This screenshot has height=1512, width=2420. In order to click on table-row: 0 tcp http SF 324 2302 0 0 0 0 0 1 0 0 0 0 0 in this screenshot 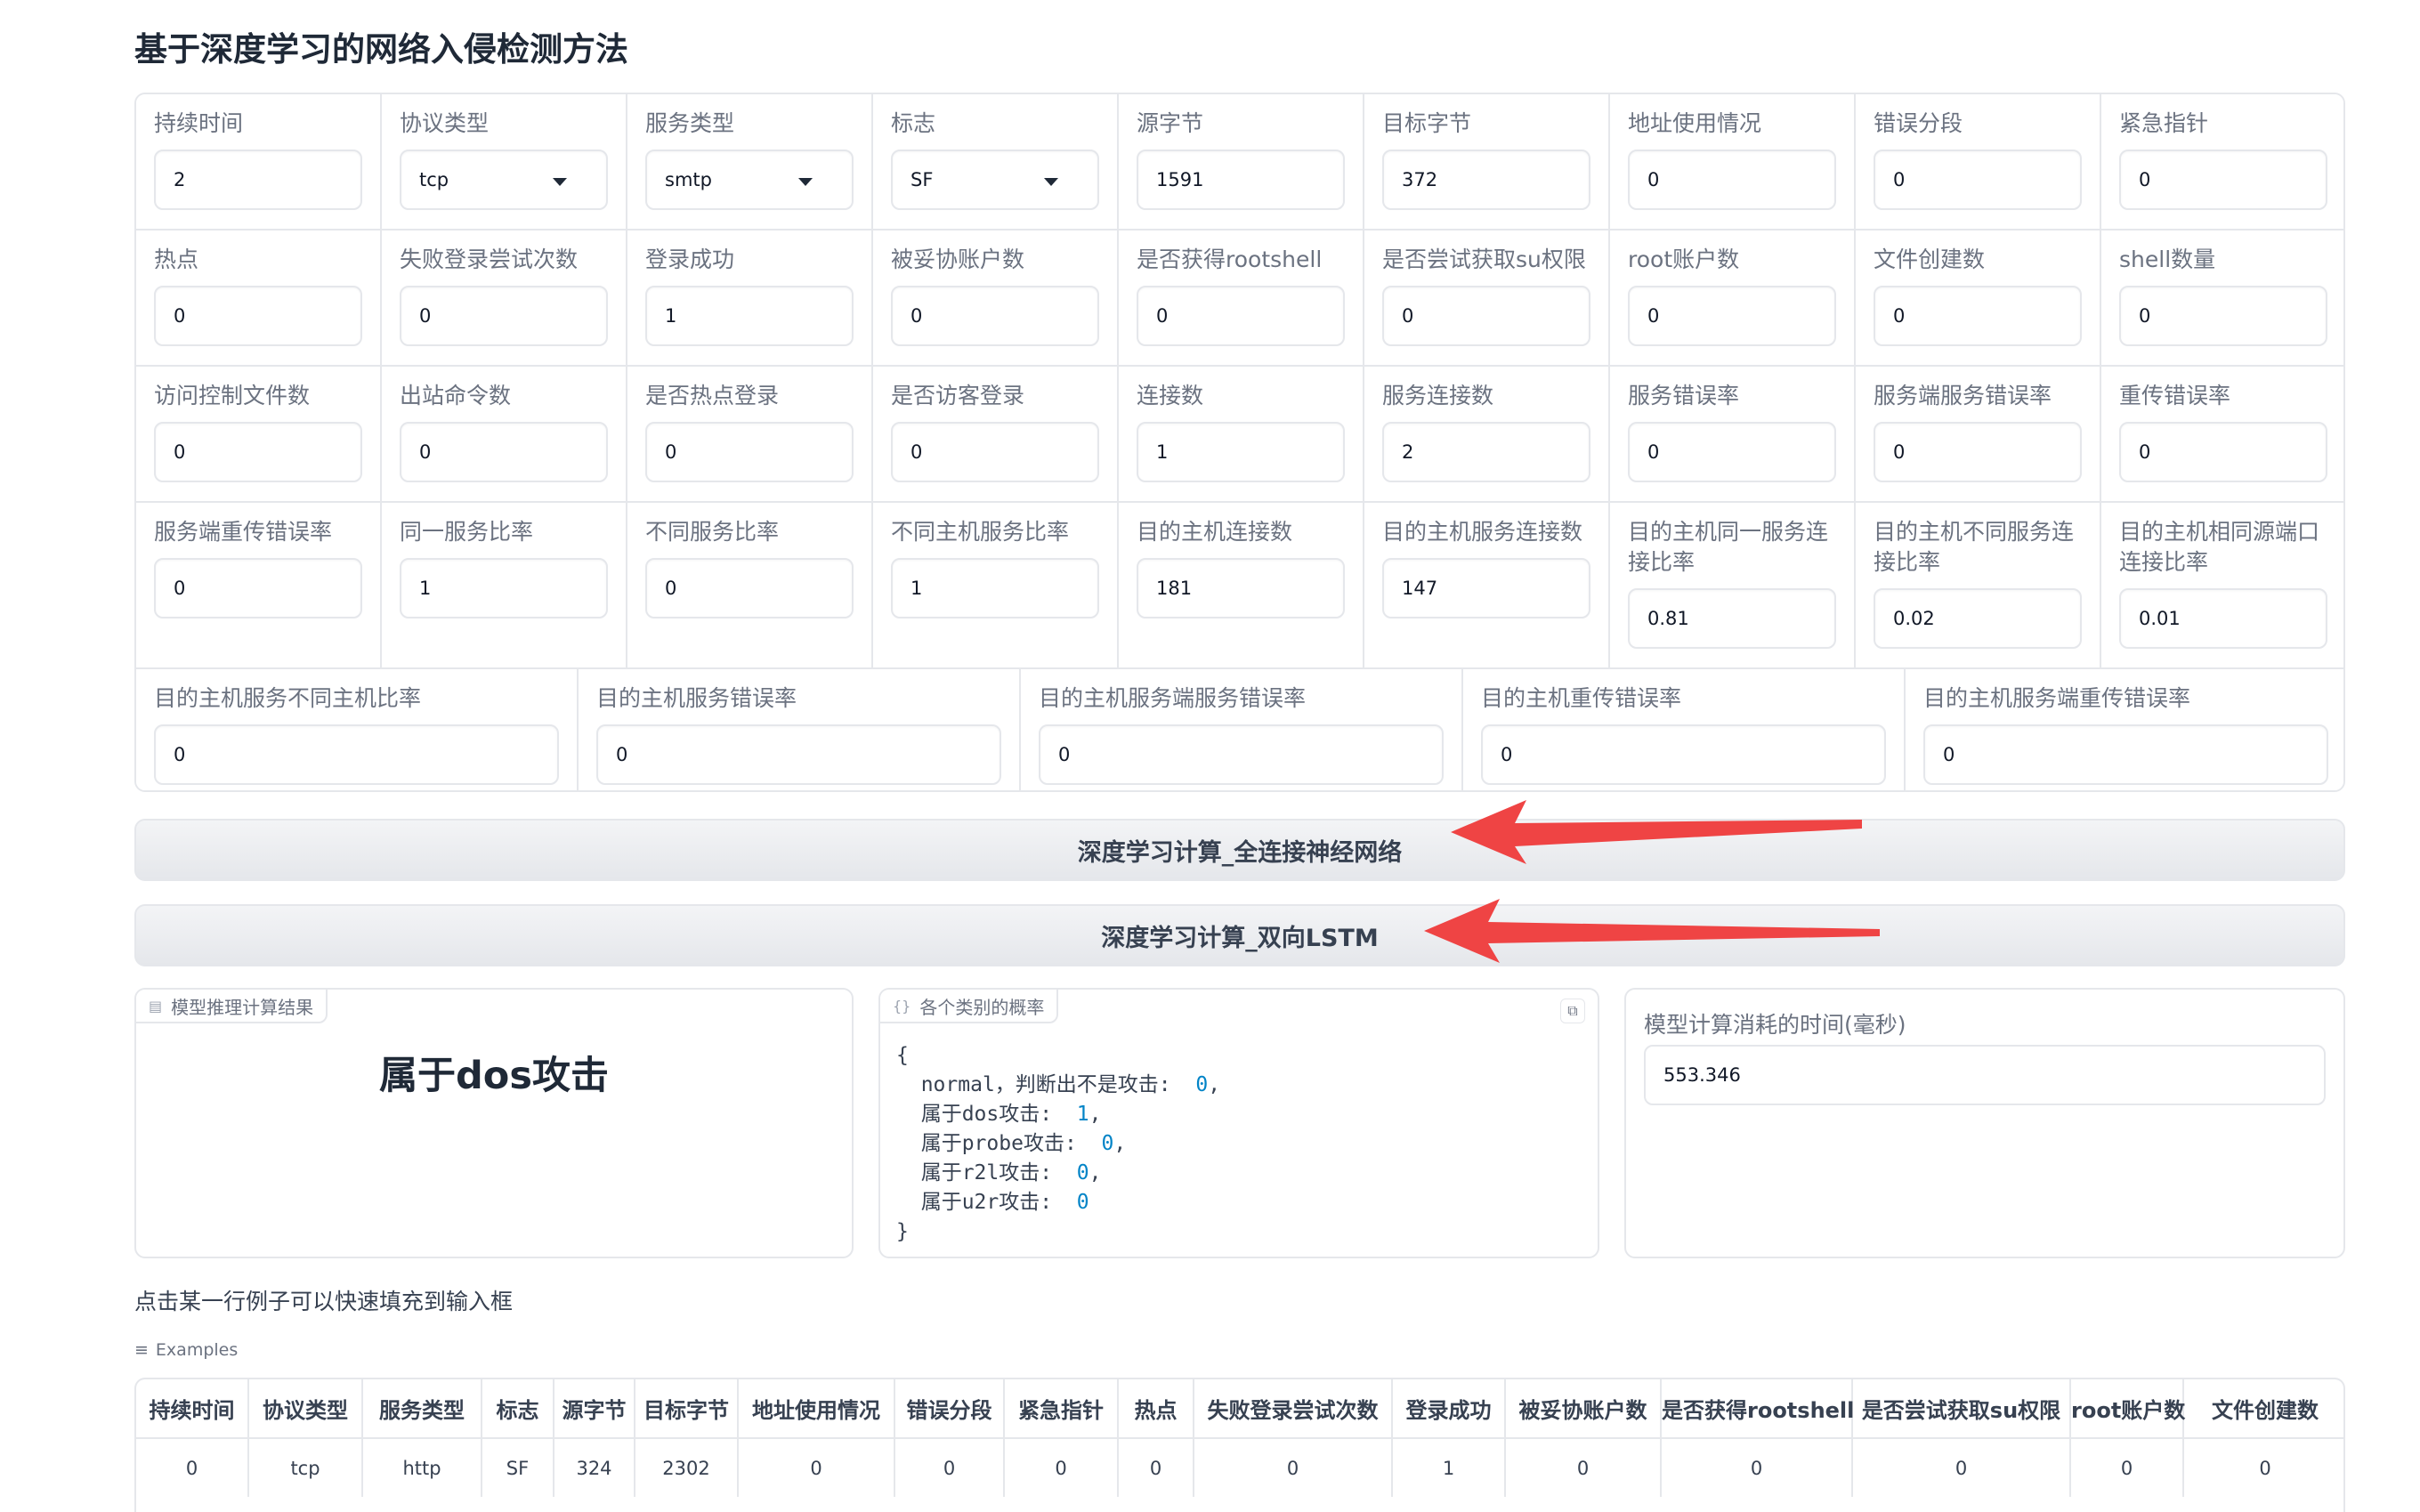, I will do `click(1240, 1467)`.